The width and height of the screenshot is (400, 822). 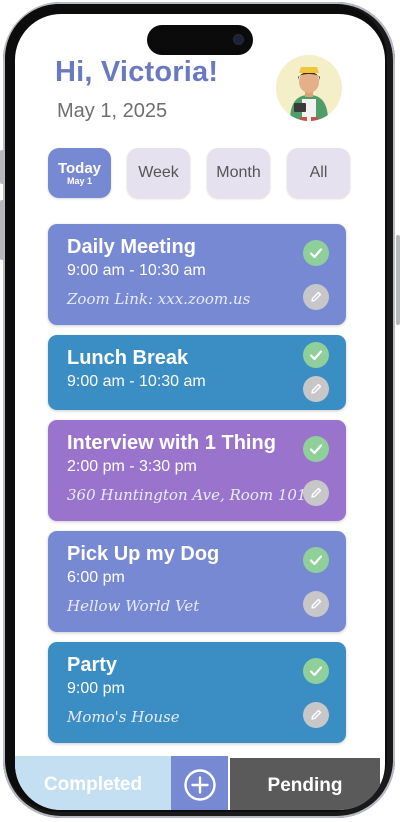 What do you see at coordinates (93, 783) in the screenshot?
I see `completed-button: Completed` at bounding box center [93, 783].